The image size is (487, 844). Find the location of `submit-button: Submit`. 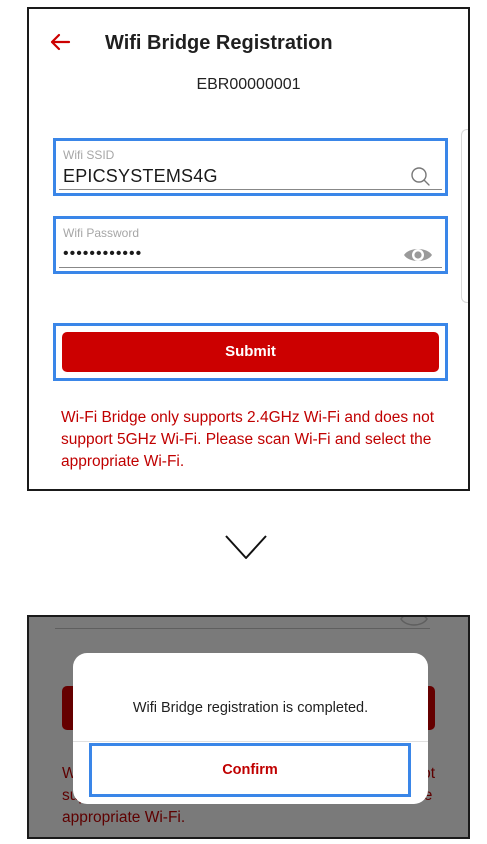

submit-button: Submit is located at coordinates (250, 352).